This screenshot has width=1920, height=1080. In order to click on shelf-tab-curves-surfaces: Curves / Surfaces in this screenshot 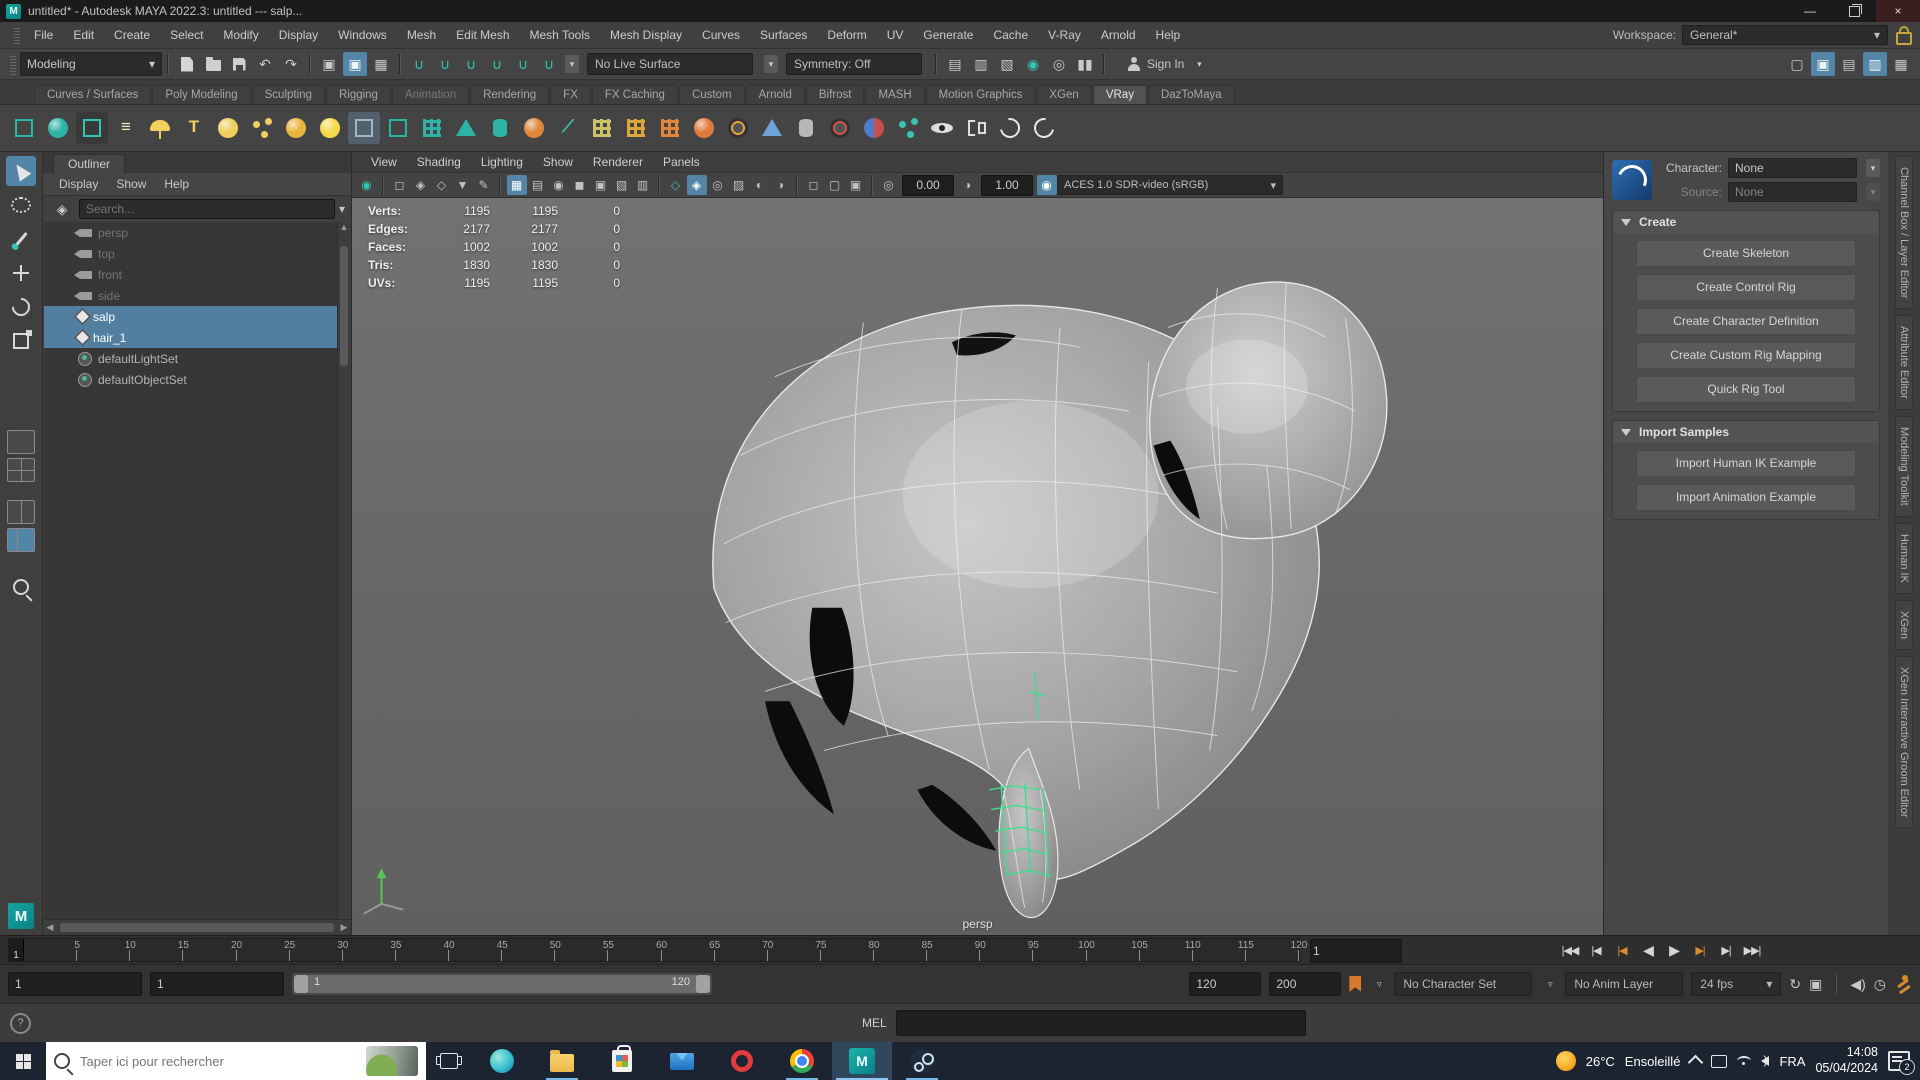, I will do `click(93, 94)`.